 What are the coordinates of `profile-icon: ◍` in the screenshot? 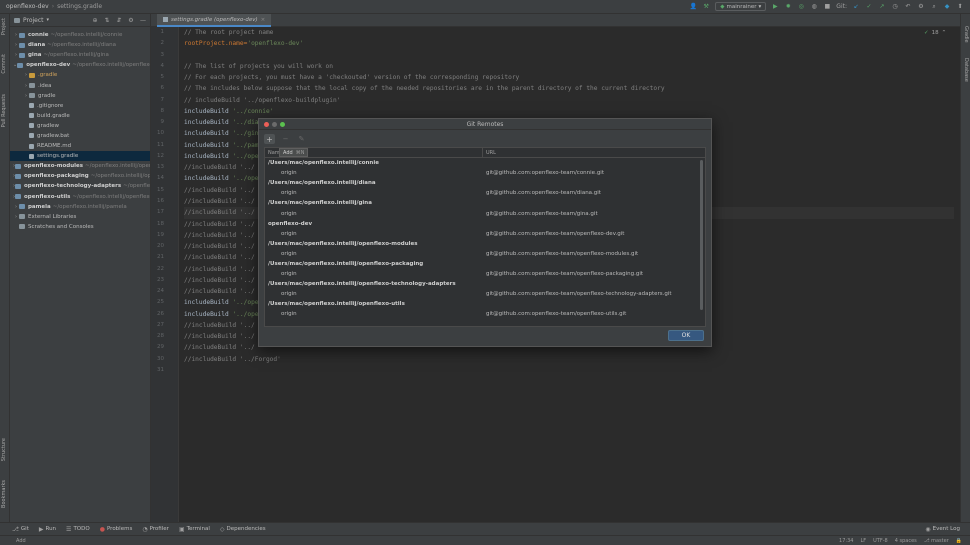 It's located at (814, 7).